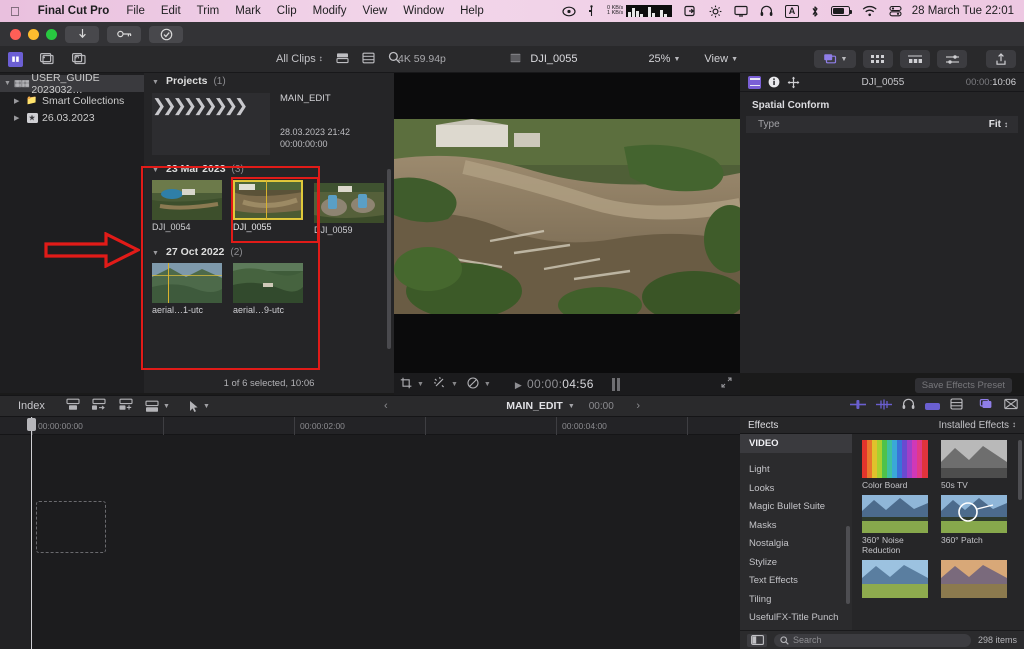 The image size is (1024, 649). I want to click on effects-category-stylize: Stylize, so click(796, 562).